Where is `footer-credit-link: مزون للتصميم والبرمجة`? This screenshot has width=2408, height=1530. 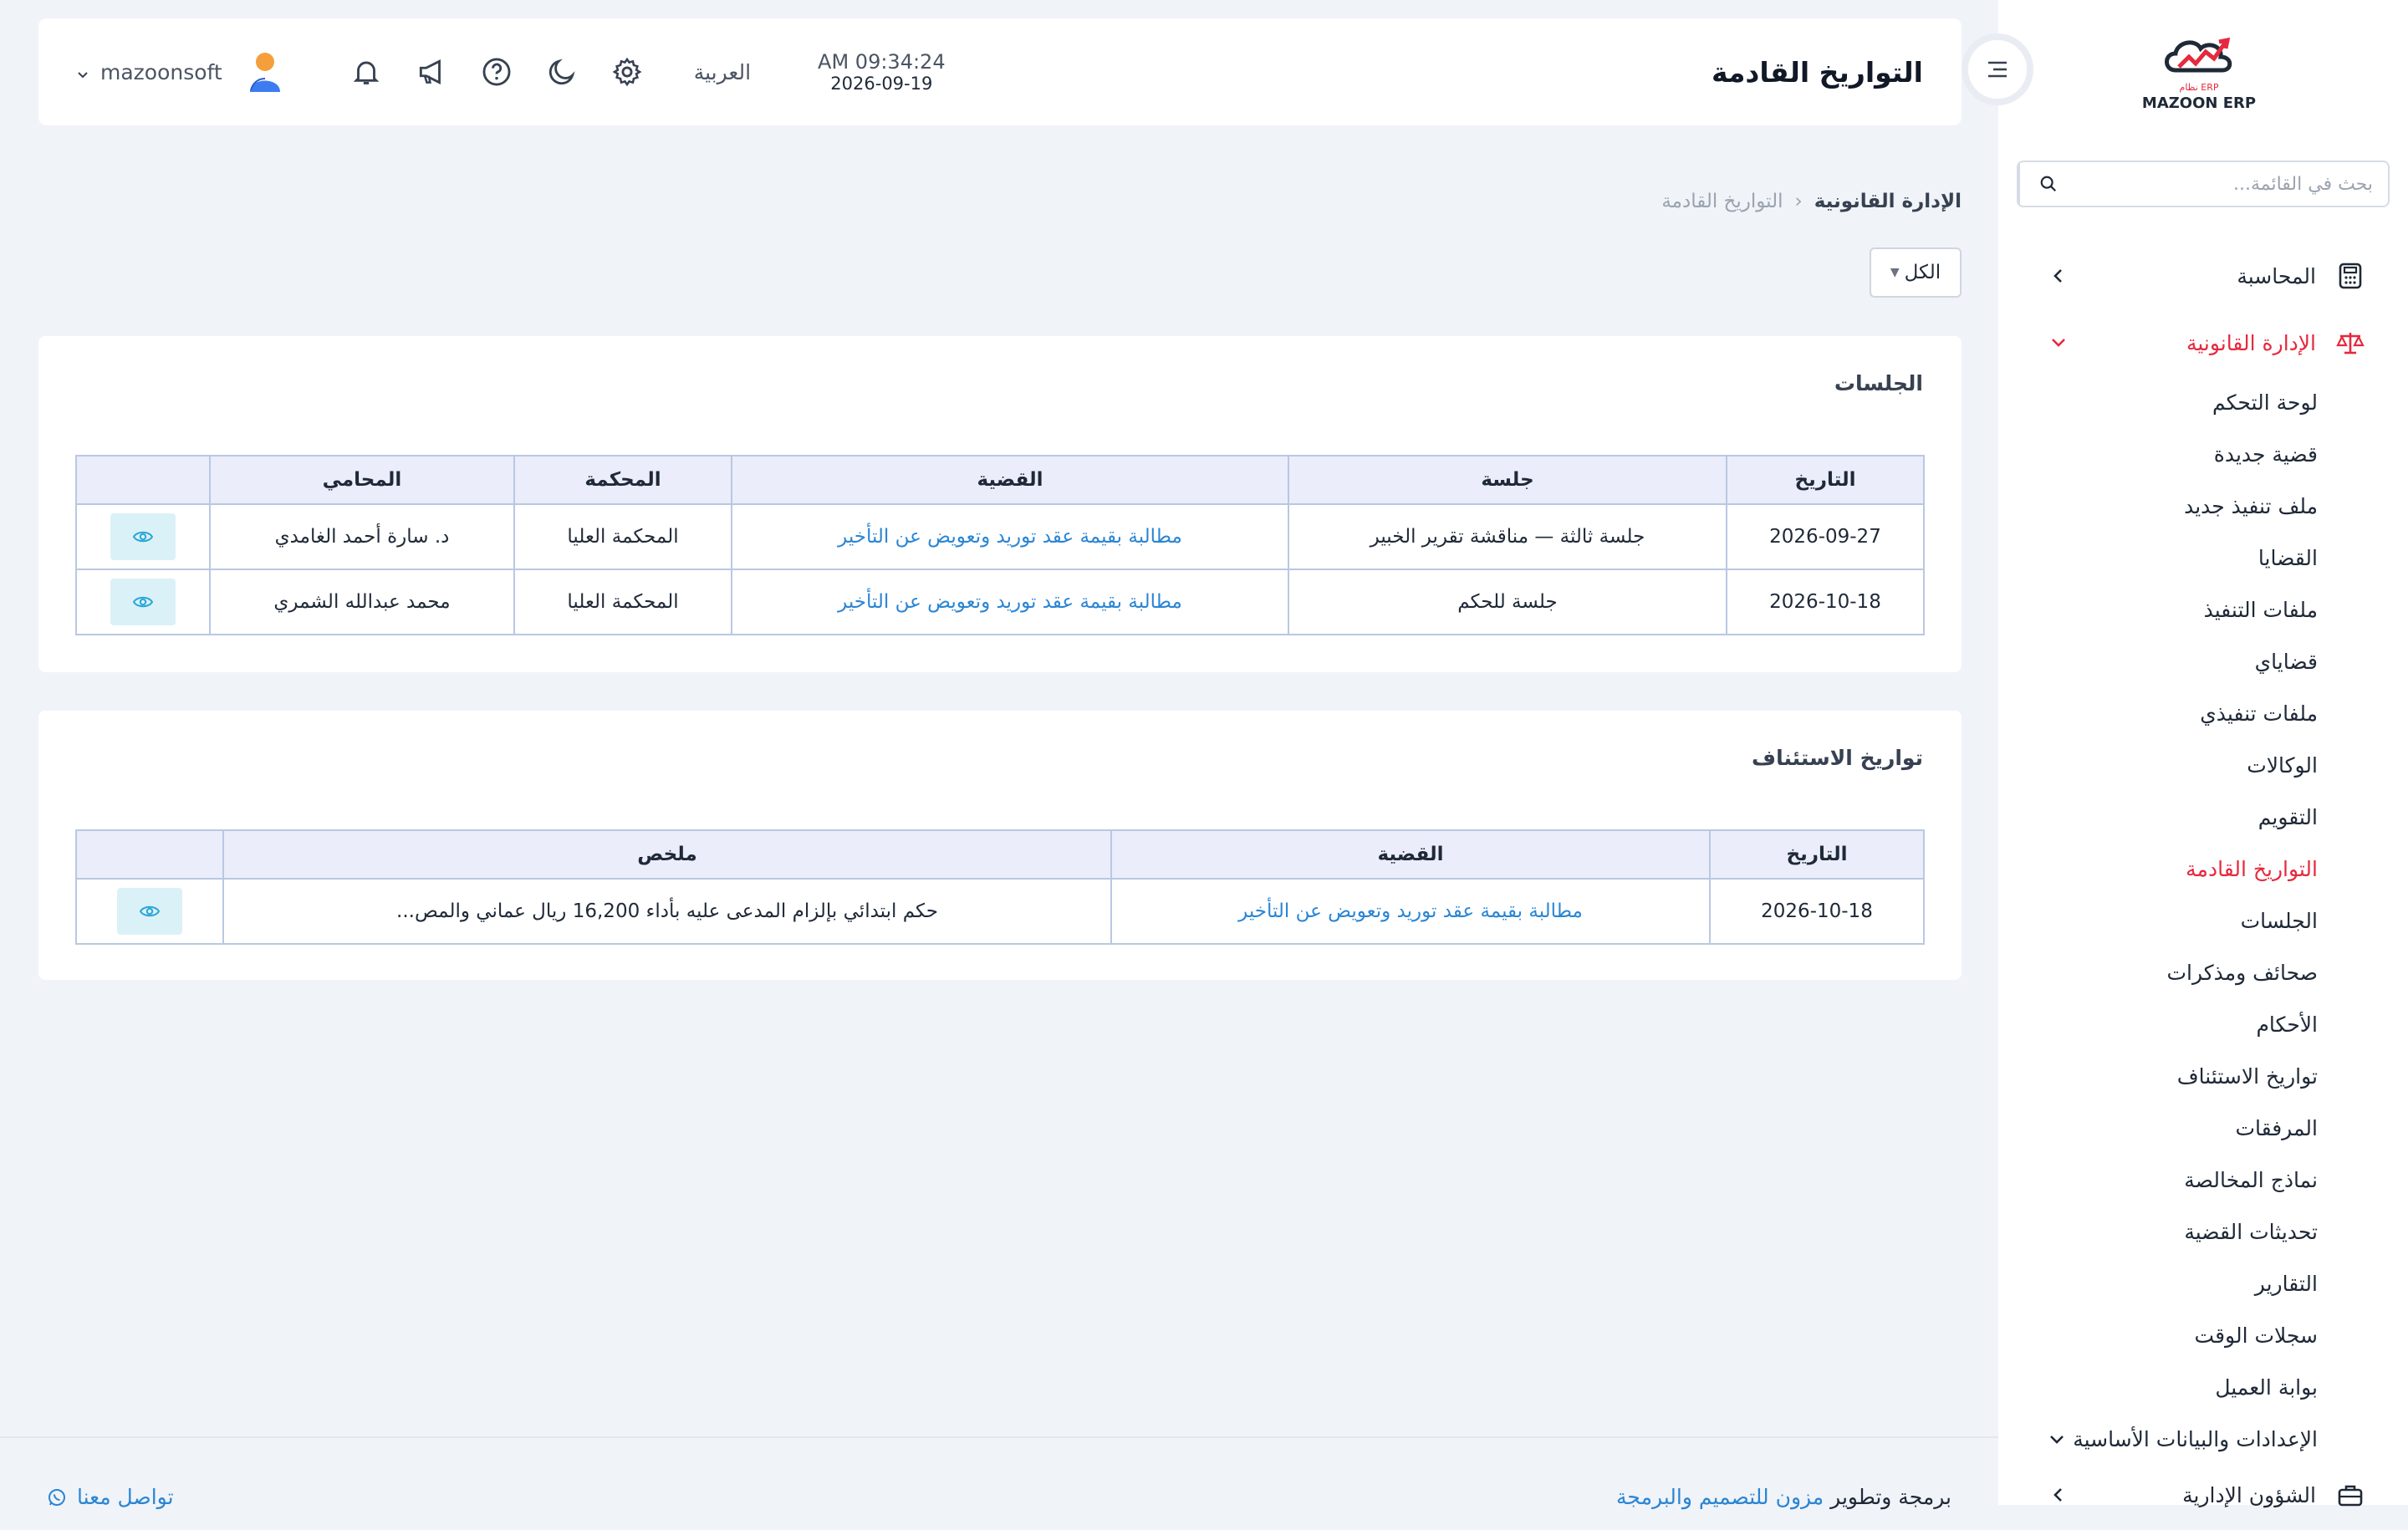
footer-credit-link: مزون للتصميم والبرمجة is located at coordinates (1720, 1497).